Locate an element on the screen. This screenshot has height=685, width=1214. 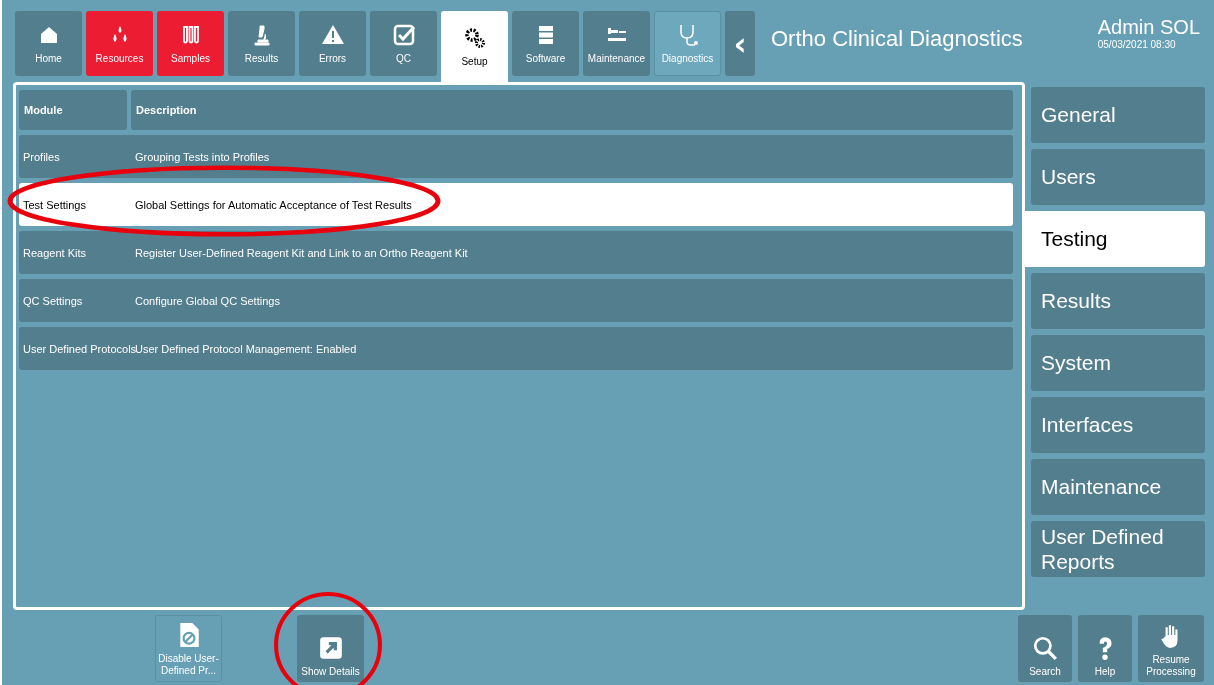
table-cell-text: Test Settings is located at coordinates (54, 204).